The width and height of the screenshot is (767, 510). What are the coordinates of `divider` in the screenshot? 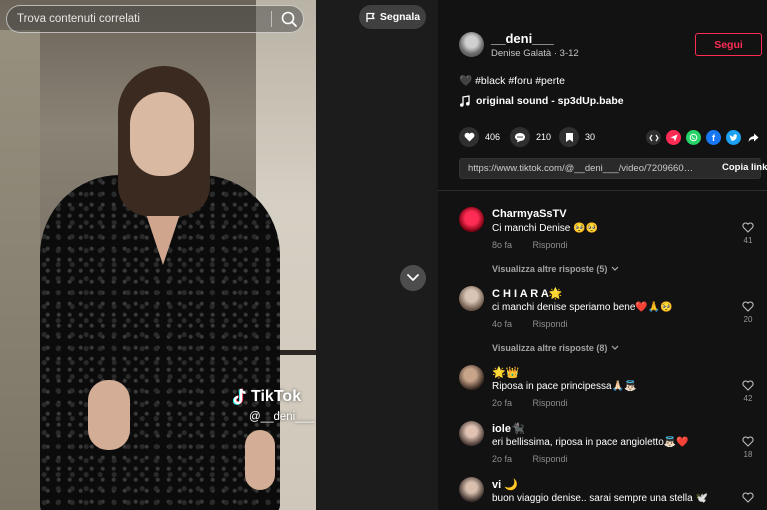 It's located at (602, 190).